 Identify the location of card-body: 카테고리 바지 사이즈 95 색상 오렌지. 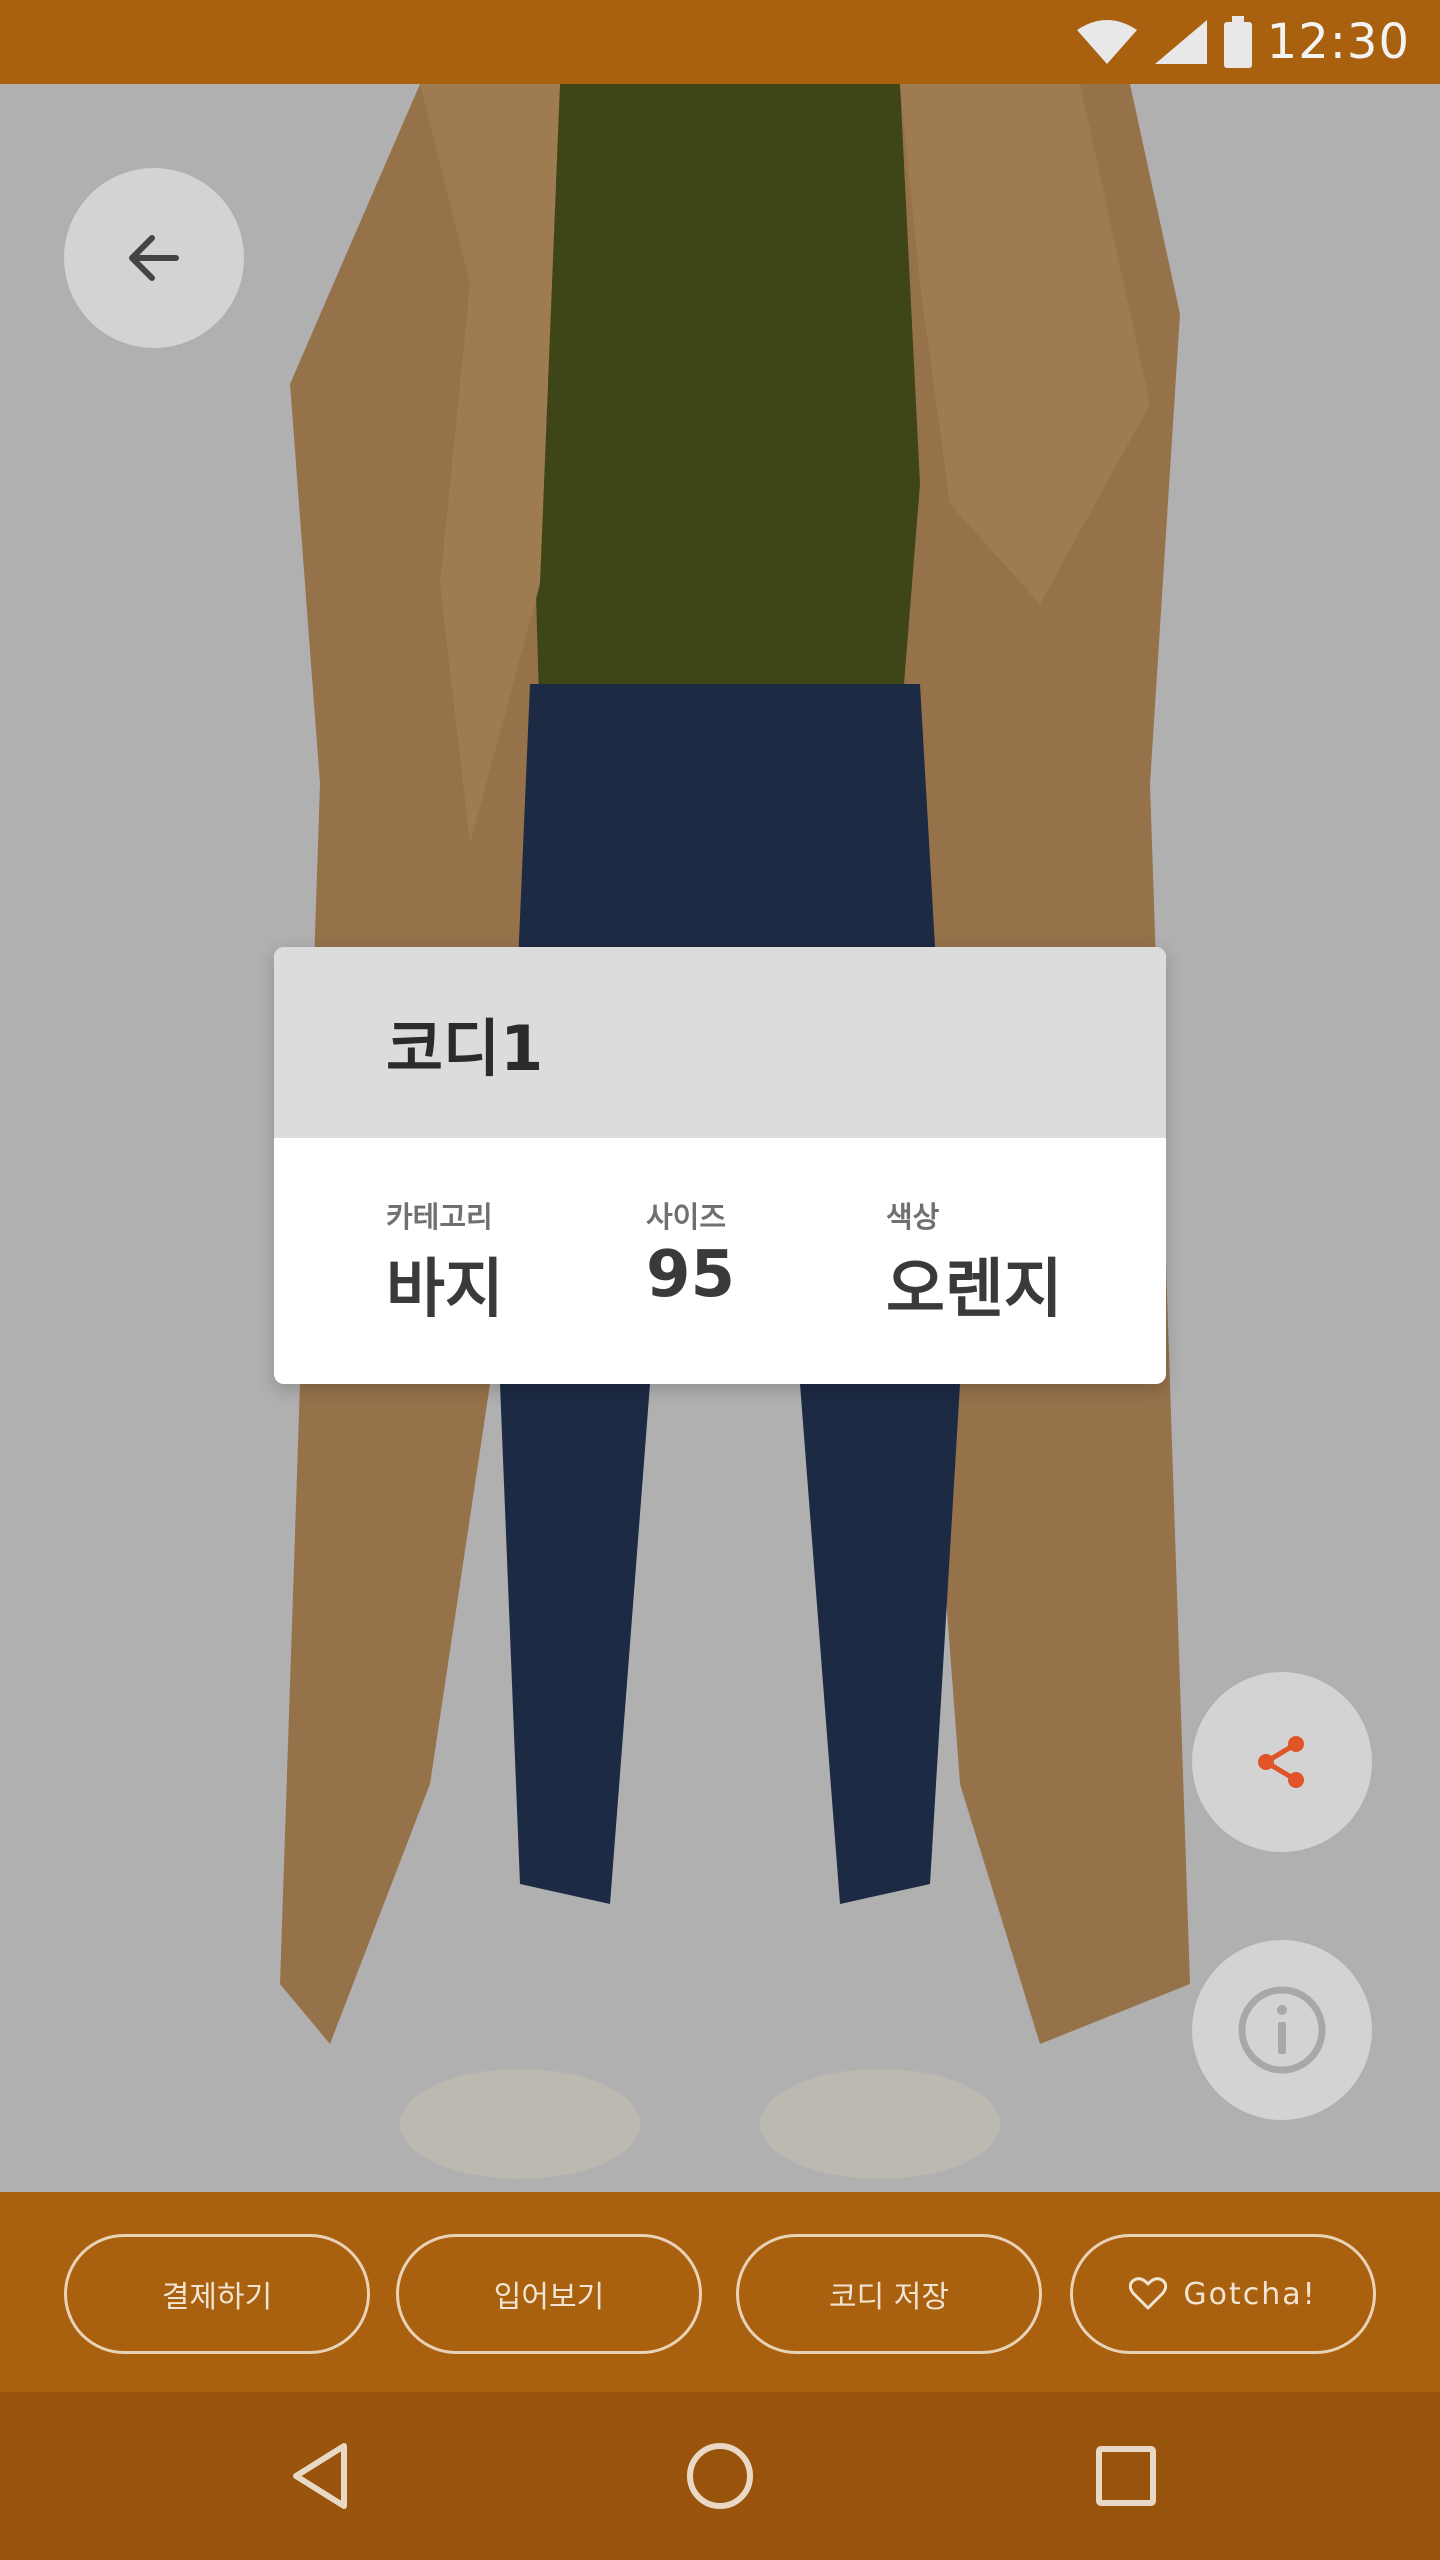
(720, 1261).